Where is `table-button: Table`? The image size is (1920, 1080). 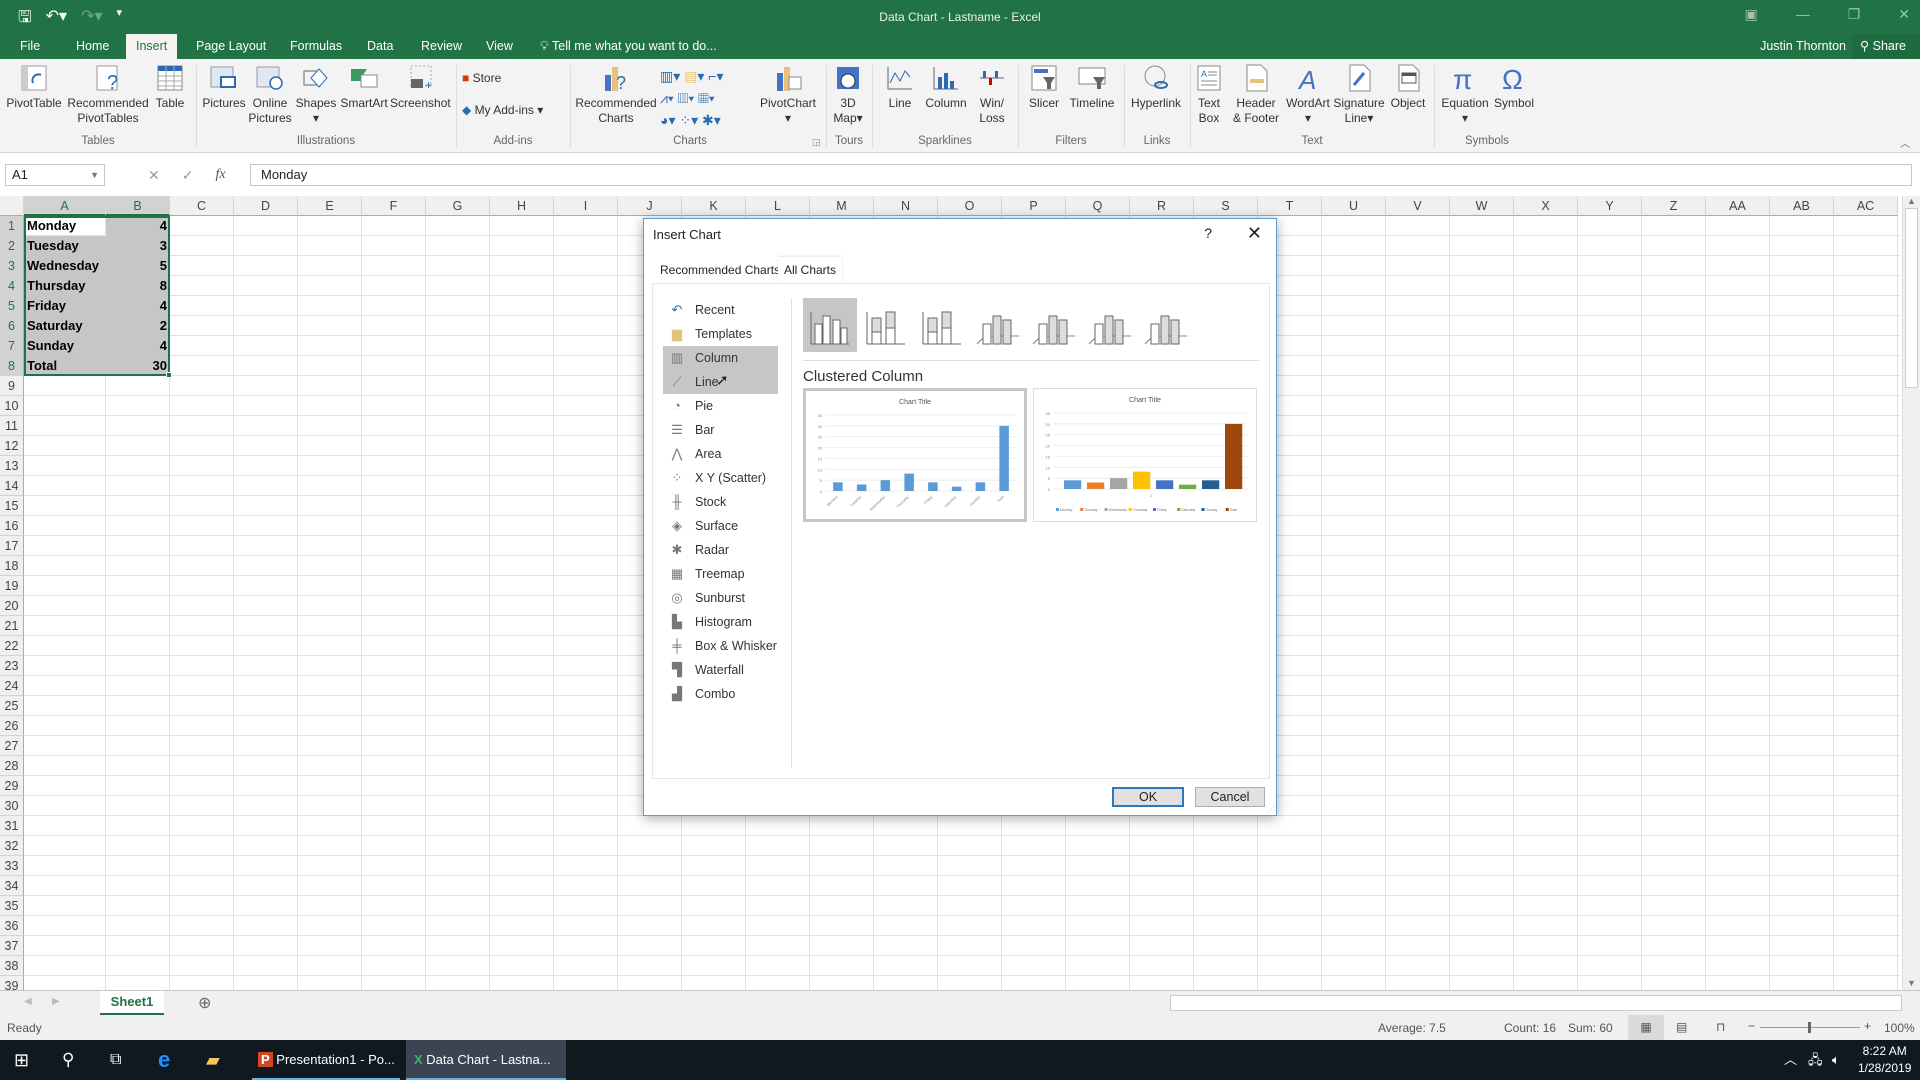
table-button: Table is located at coordinates (170, 87).